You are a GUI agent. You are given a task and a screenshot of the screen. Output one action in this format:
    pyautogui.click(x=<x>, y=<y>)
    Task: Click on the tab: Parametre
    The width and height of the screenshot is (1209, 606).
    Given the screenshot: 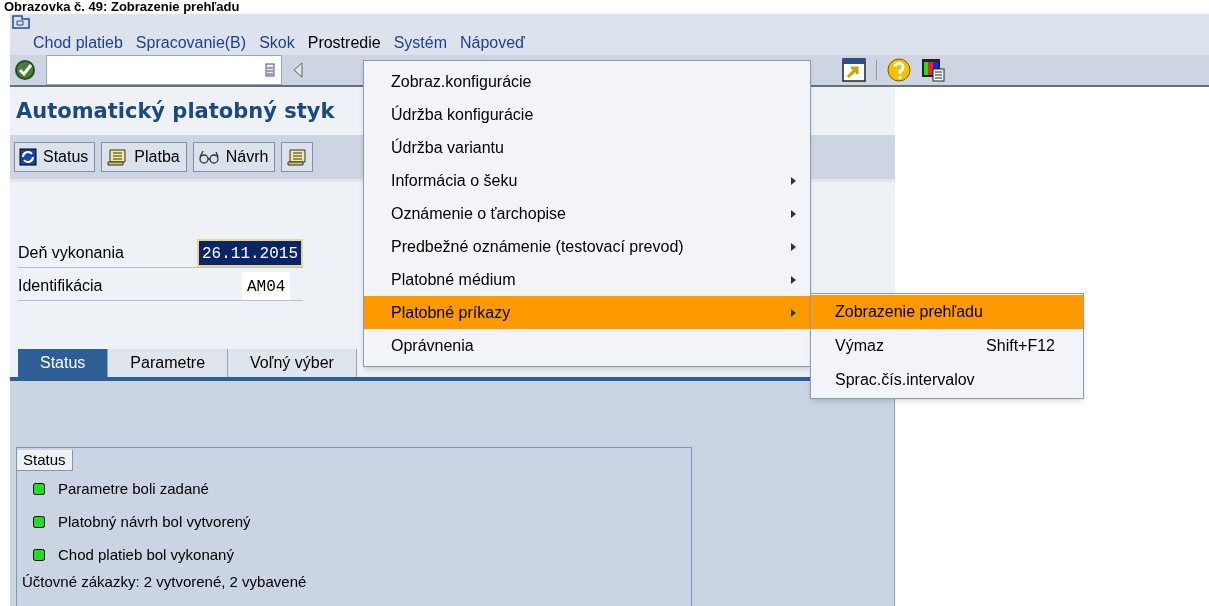 What is the action you would take?
    pyautogui.click(x=168, y=363)
    